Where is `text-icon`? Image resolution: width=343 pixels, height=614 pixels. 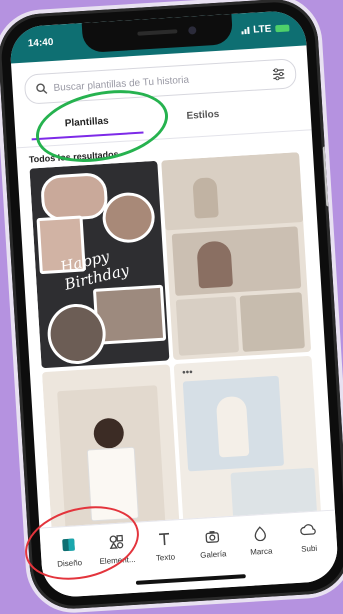 text-icon is located at coordinates (164, 539).